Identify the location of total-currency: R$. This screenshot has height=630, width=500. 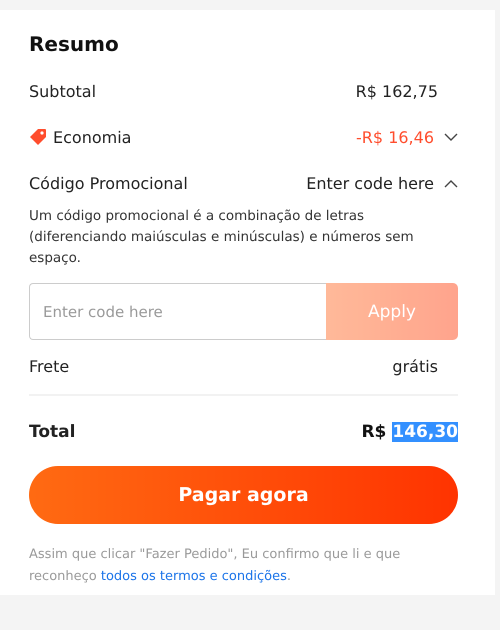
(373, 432).